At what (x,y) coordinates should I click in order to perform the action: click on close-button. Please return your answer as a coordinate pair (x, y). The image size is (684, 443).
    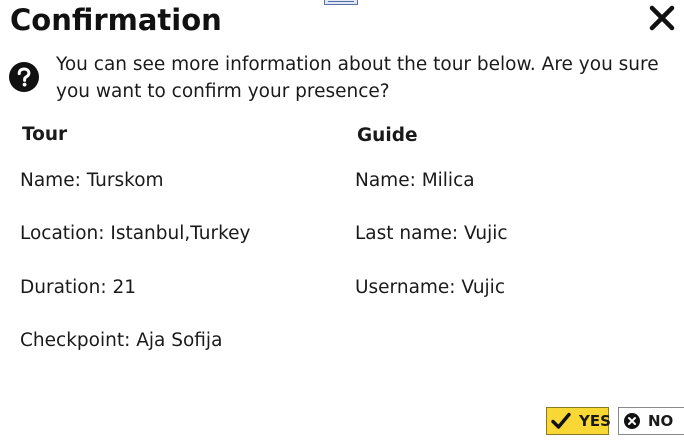
    Looking at the image, I should click on (662, 17).